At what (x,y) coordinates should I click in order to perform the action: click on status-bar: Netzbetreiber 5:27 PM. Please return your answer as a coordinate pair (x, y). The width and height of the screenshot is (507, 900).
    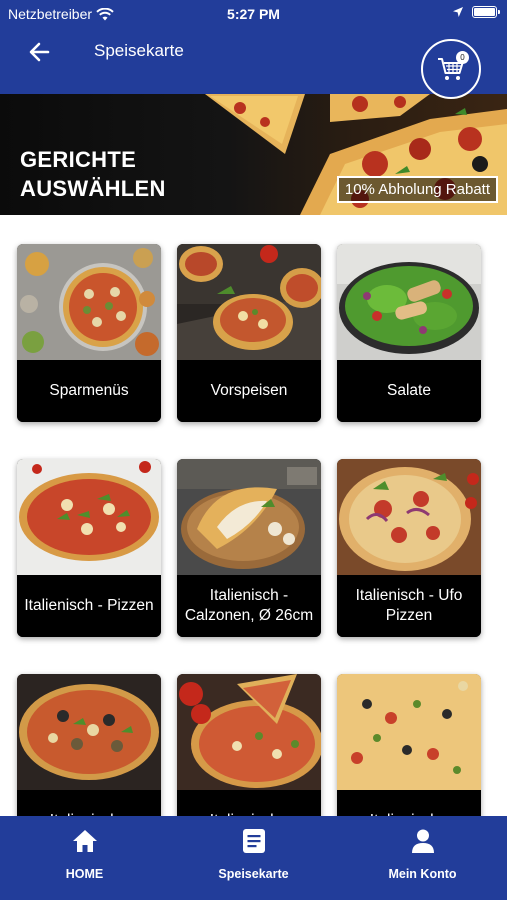
    Looking at the image, I should click on (253, 14).